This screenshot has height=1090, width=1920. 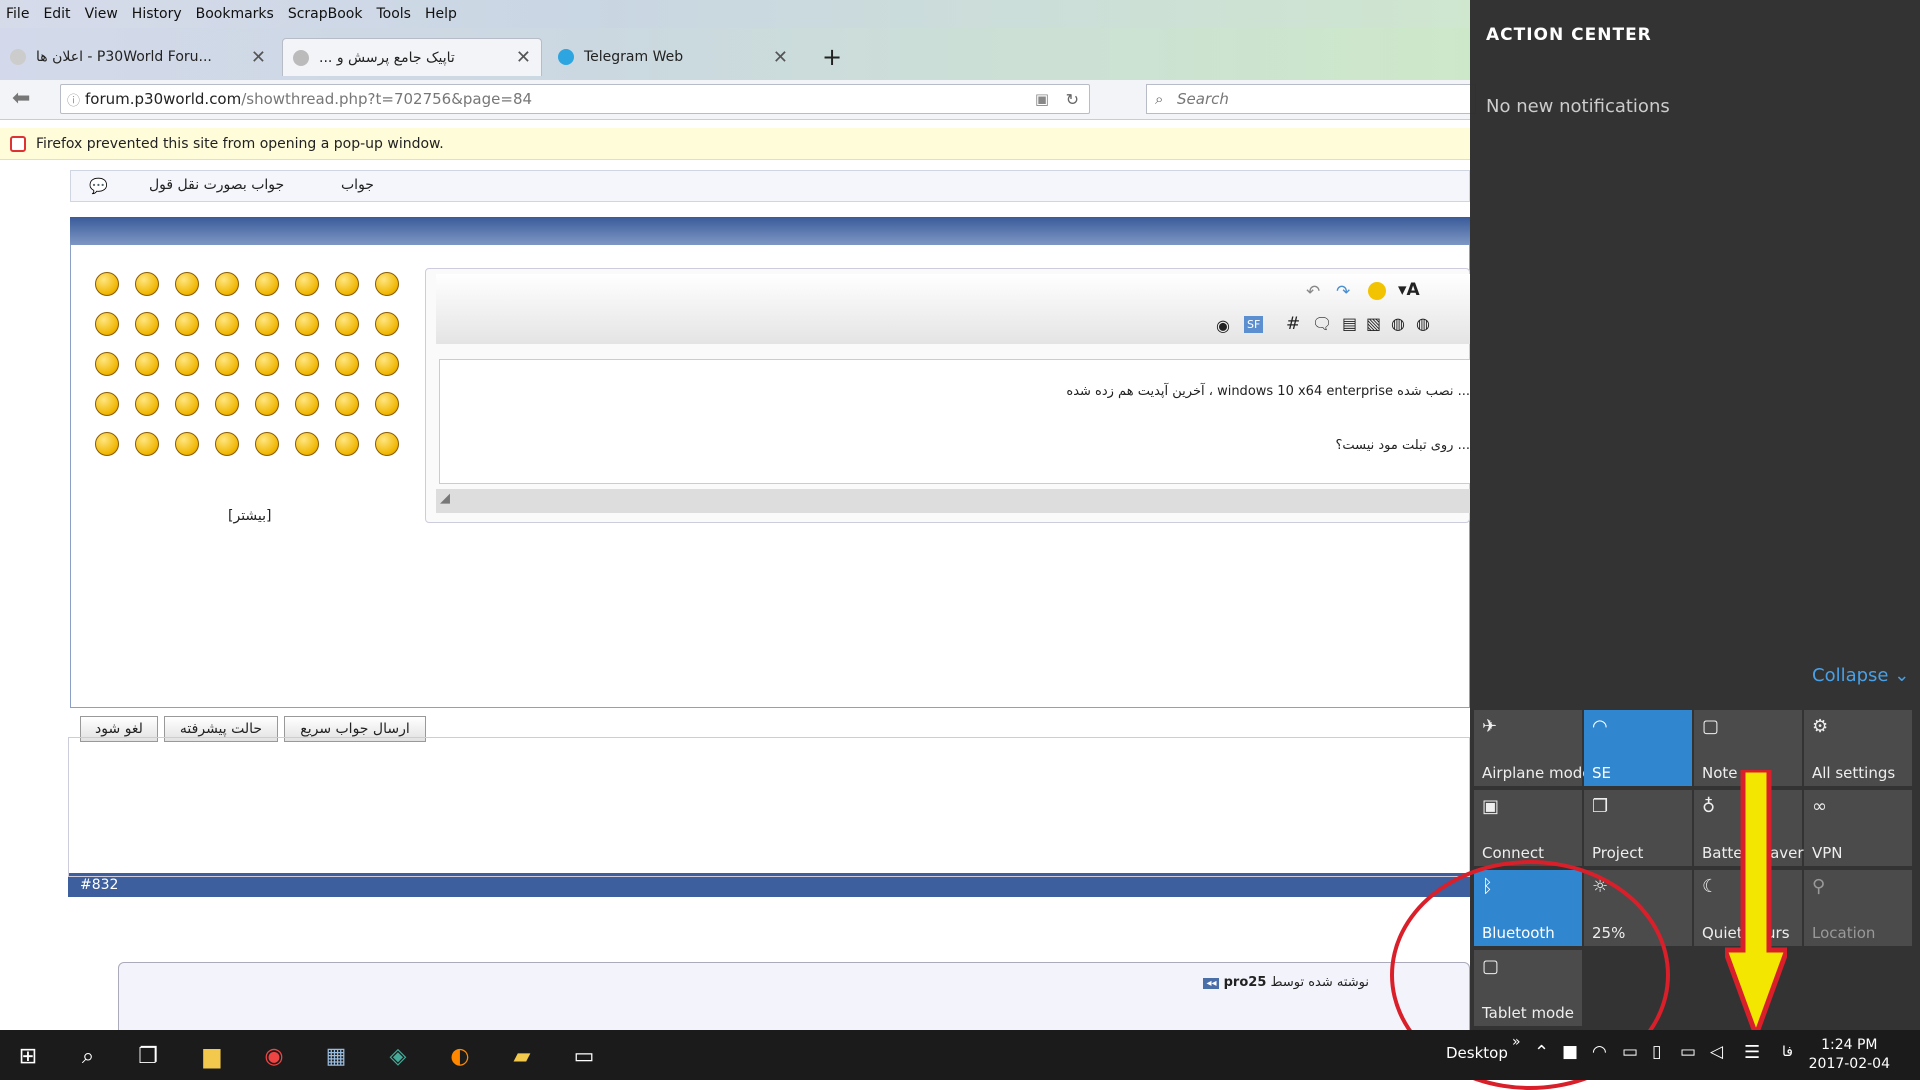 I want to click on folder-icon: ▰, so click(x=522, y=1056).